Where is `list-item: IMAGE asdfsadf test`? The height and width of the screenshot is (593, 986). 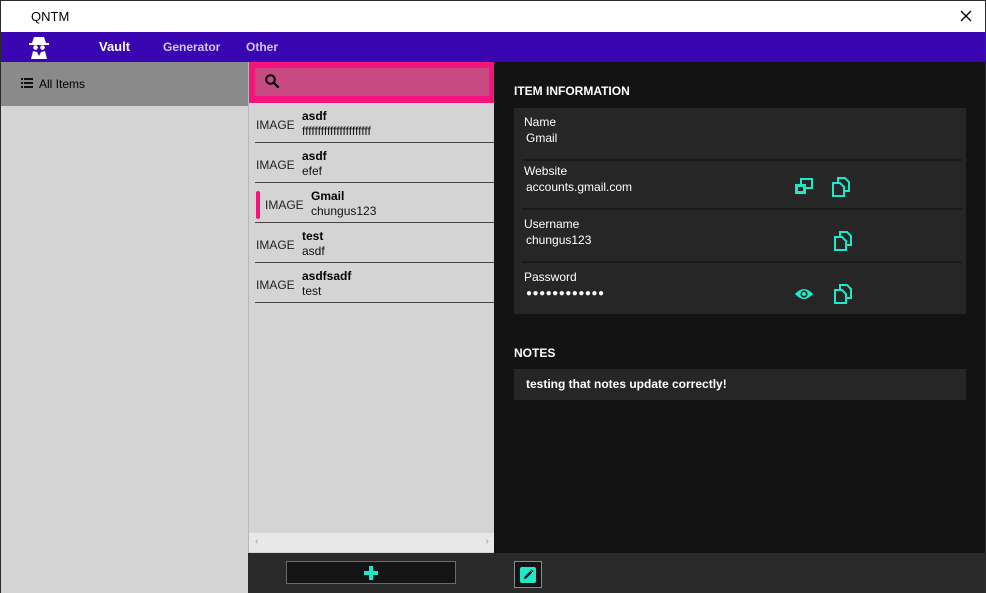
list-item: IMAGE asdfsadf test is located at coordinates (375, 283).